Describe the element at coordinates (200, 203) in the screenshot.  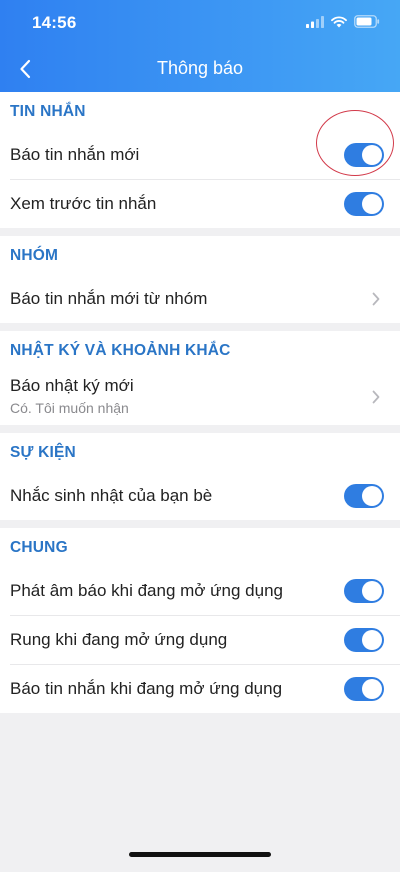
I see `message-preview-row: Xem trước tin nhắn` at that location.